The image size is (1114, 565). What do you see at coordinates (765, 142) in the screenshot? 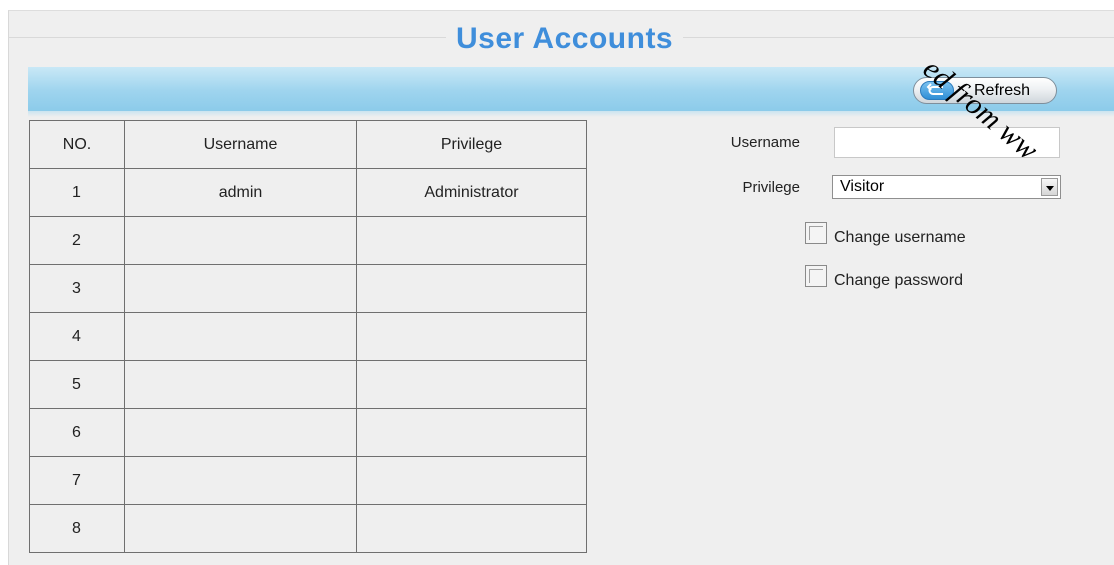
I see `username-label: Username` at bounding box center [765, 142].